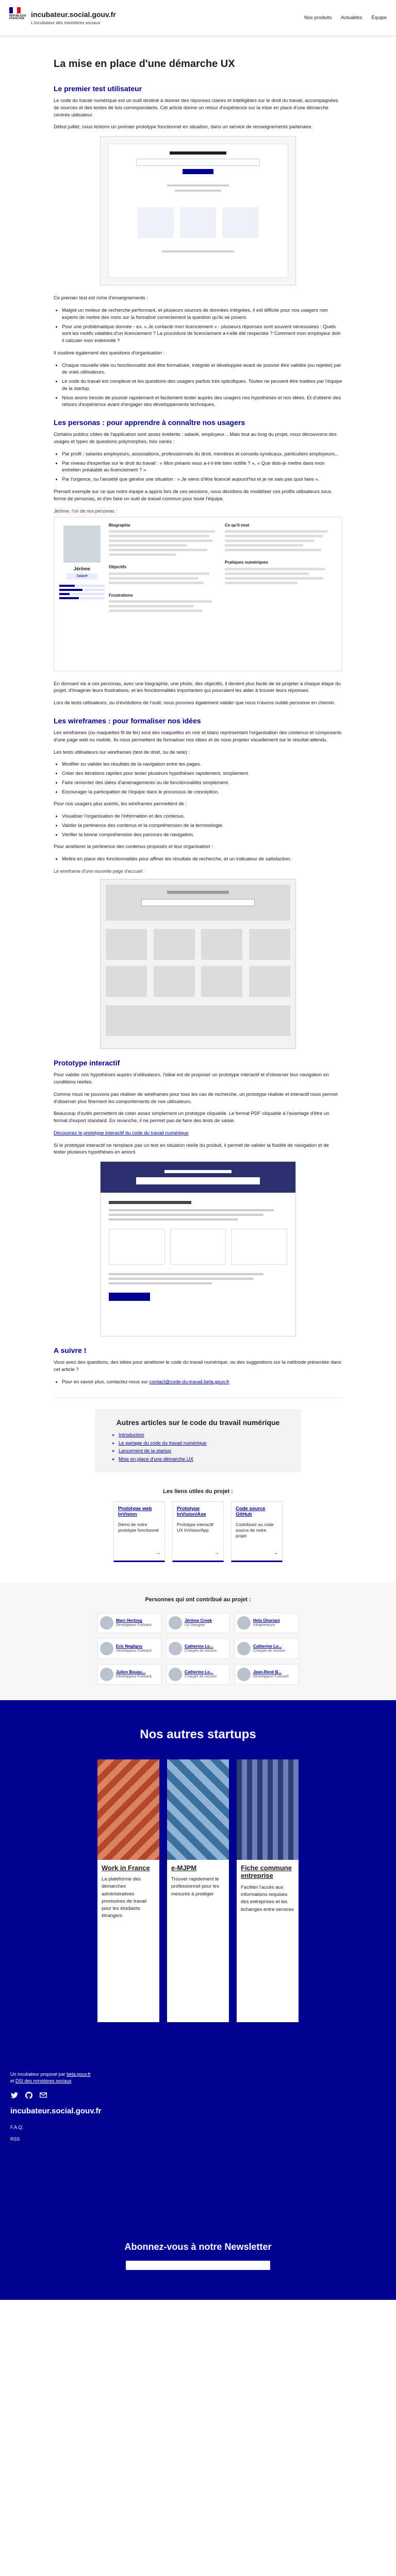 The image size is (396, 2576). I want to click on contributor-name: Eric Negligny, so click(134, 1646).